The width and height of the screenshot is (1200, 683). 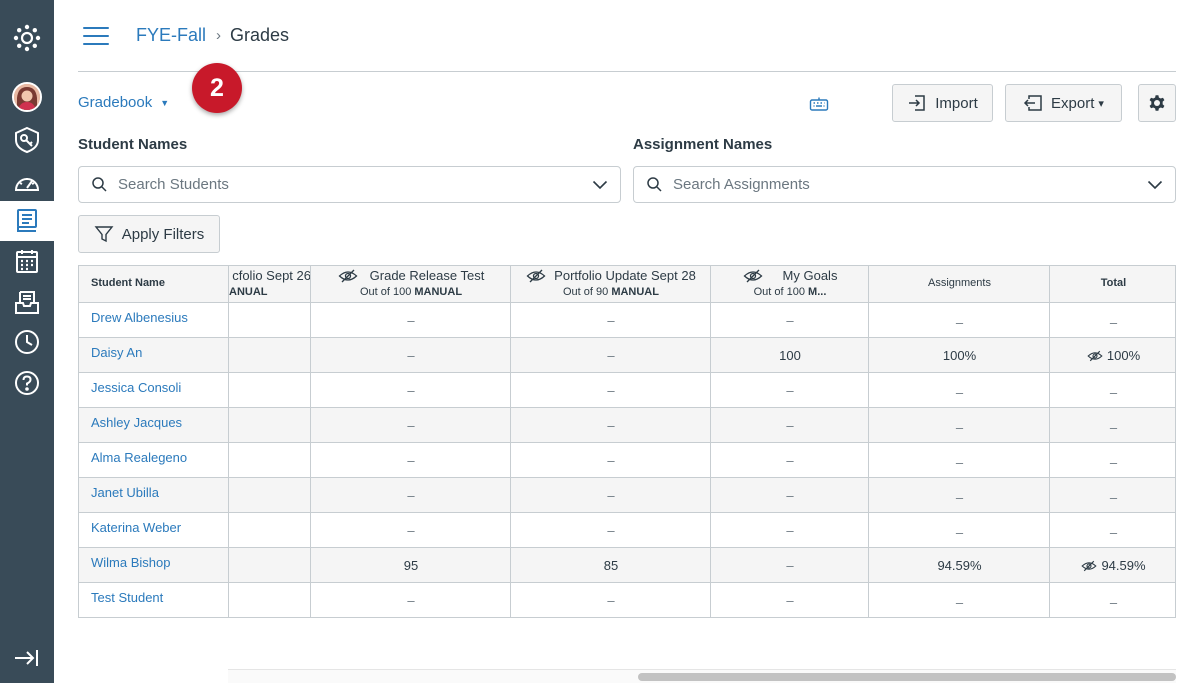 What do you see at coordinates (611, 565) in the screenshot?
I see `grade-cell: 85` at bounding box center [611, 565].